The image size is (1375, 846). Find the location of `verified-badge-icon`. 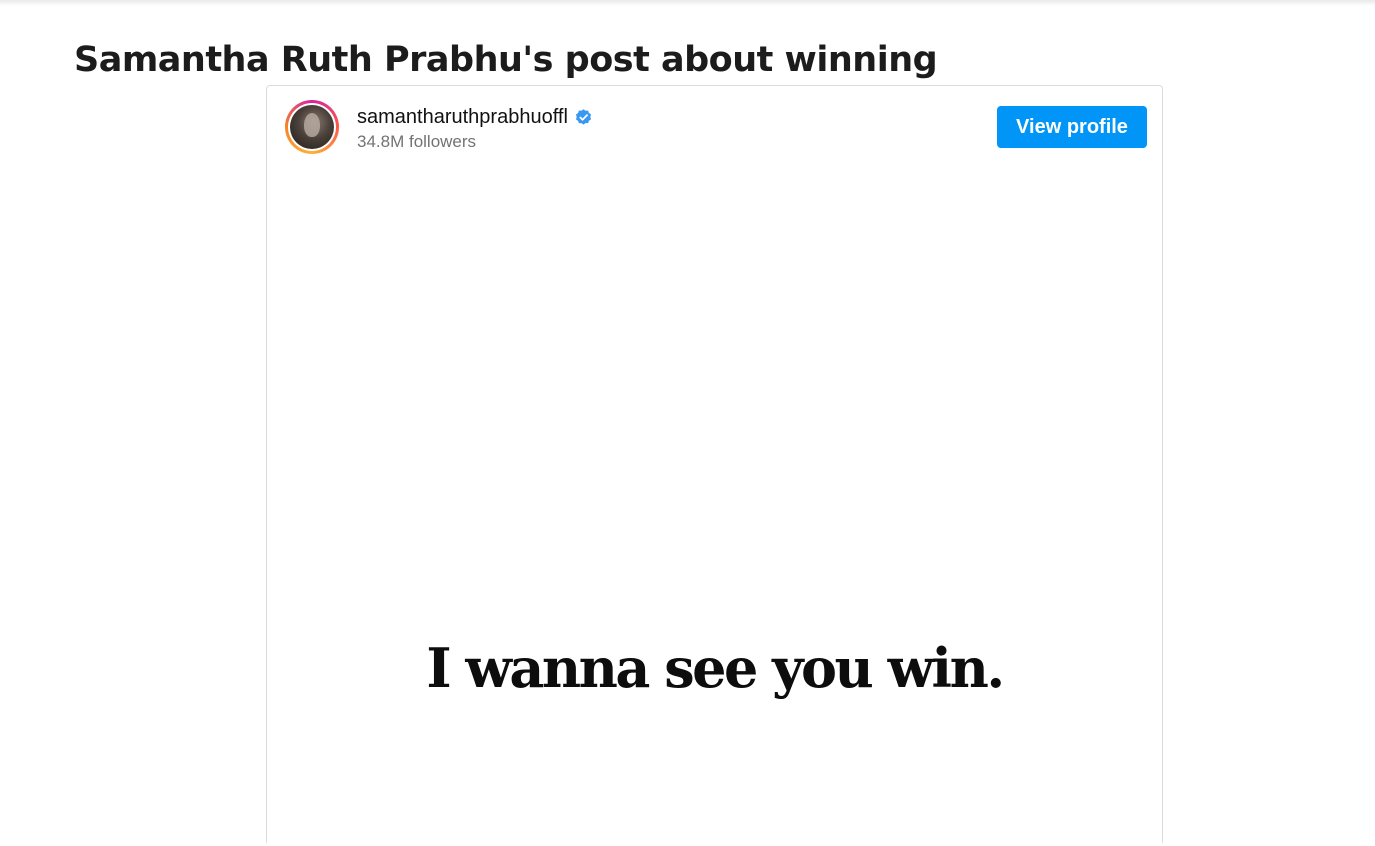

verified-badge-icon is located at coordinates (583, 117).